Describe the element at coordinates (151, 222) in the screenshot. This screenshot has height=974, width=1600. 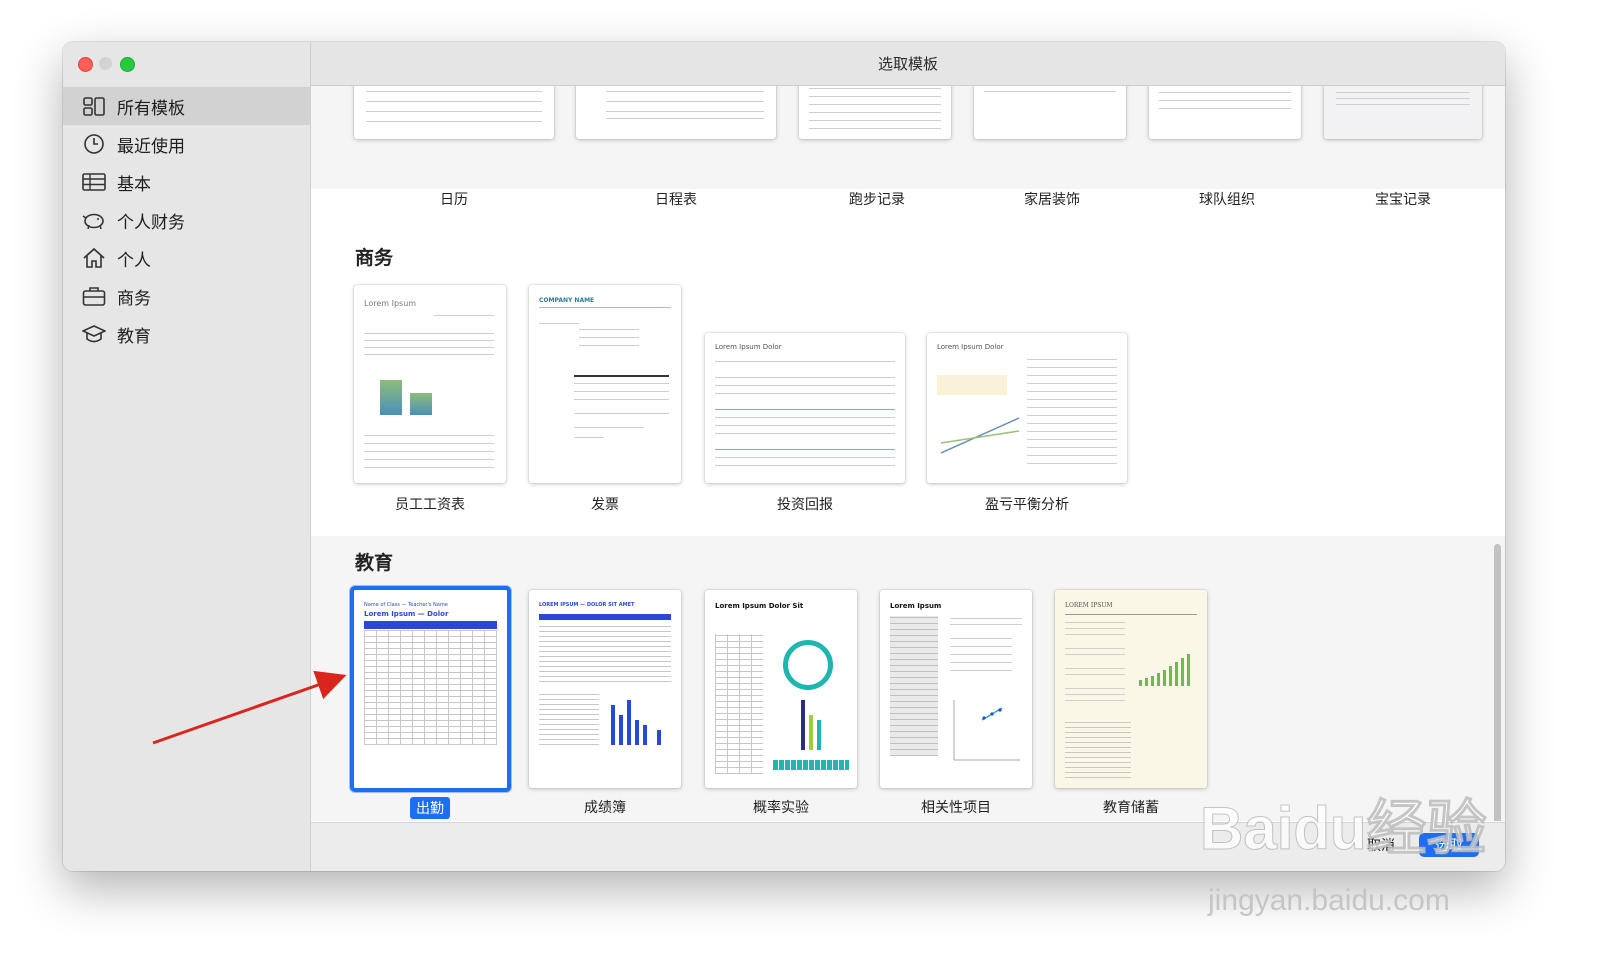
I see `sidebar-item-label: 个人财务` at that location.